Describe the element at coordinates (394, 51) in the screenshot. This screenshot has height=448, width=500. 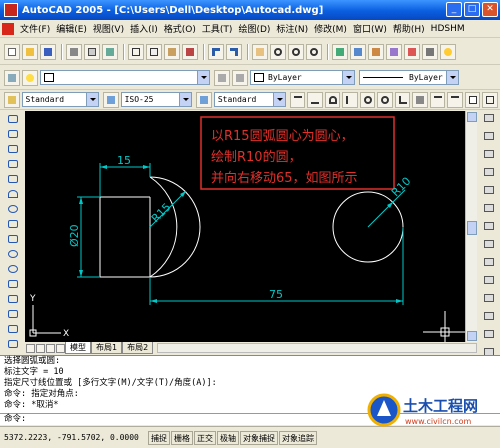
I see `sheet-set-icon` at that location.